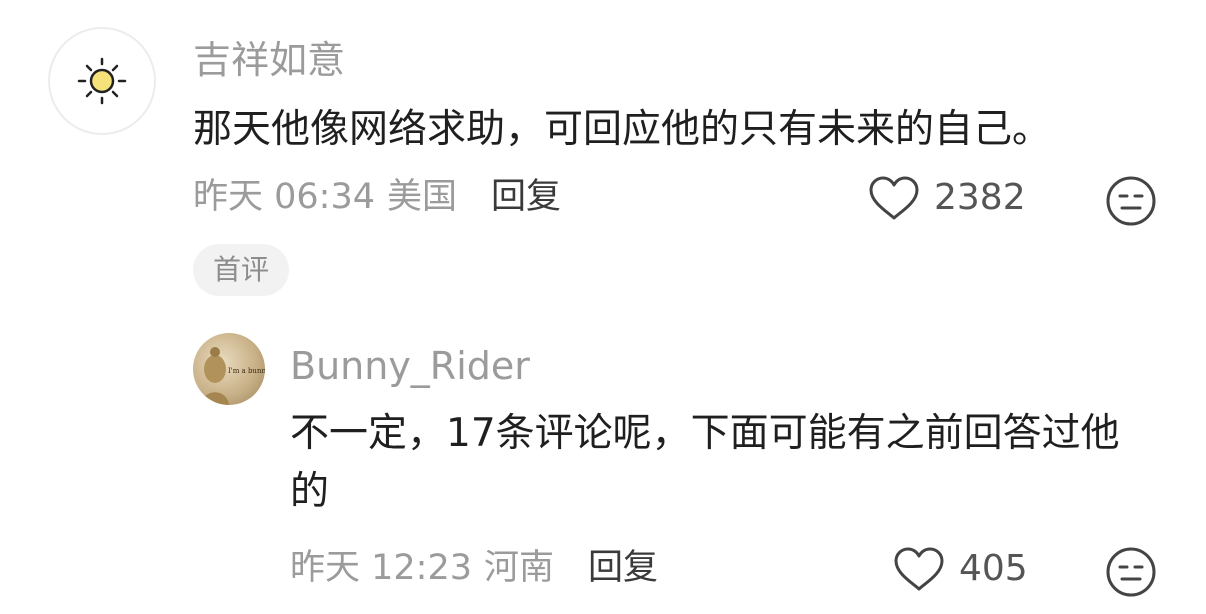  Describe the element at coordinates (246, 371) in the screenshot. I see `avatar-caption: I'm a bunny` at that location.